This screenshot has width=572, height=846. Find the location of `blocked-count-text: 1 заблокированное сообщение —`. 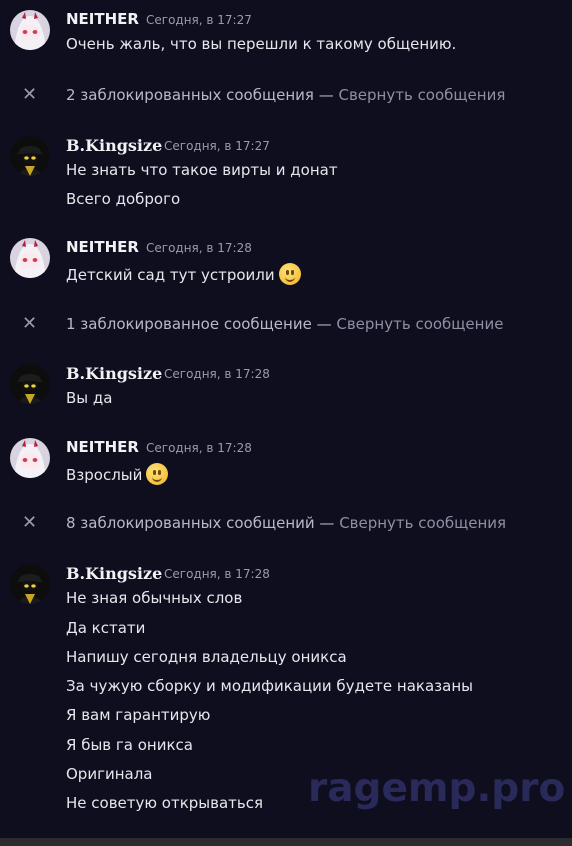

blocked-count-text: 1 заблокированное сообщение — is located at coordinates (201, 324).